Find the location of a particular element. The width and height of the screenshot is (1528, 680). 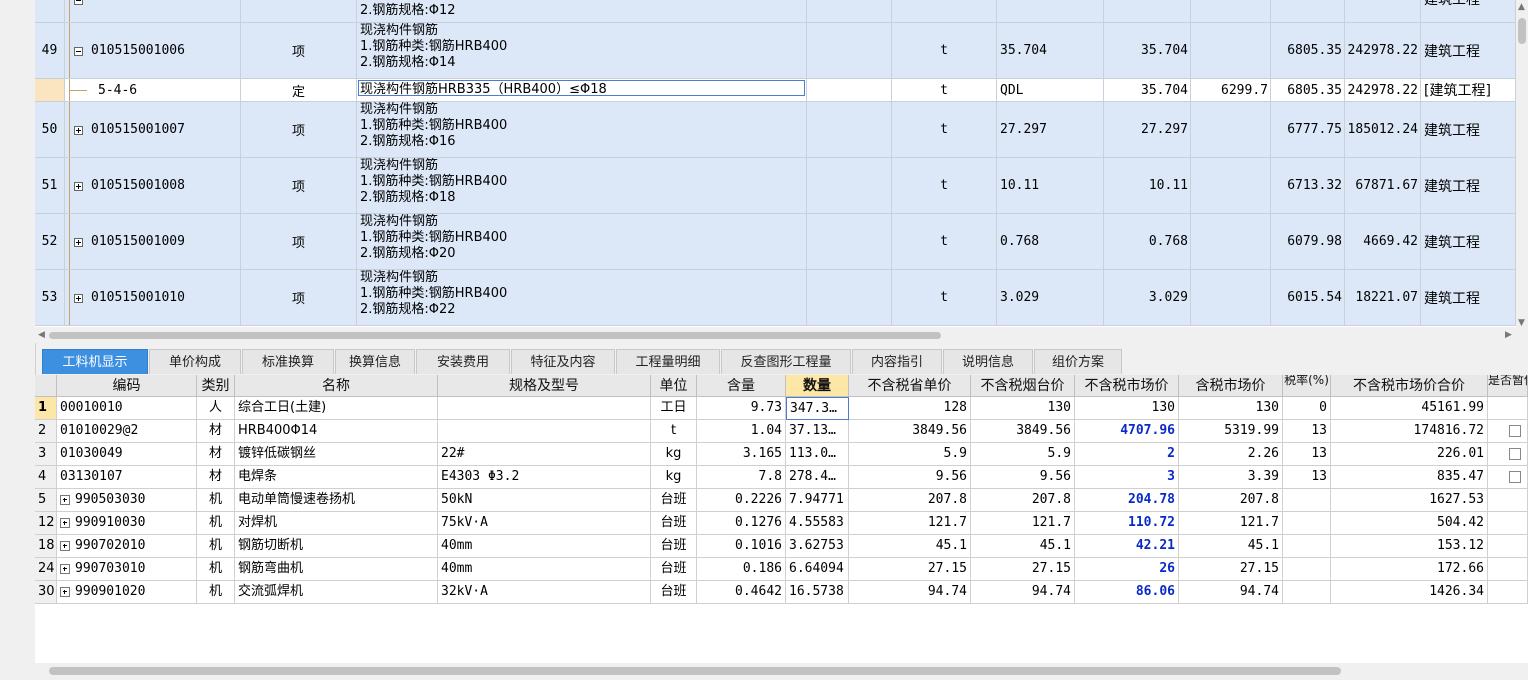

value-p3: 2 is located at coordinates (1171, 453).